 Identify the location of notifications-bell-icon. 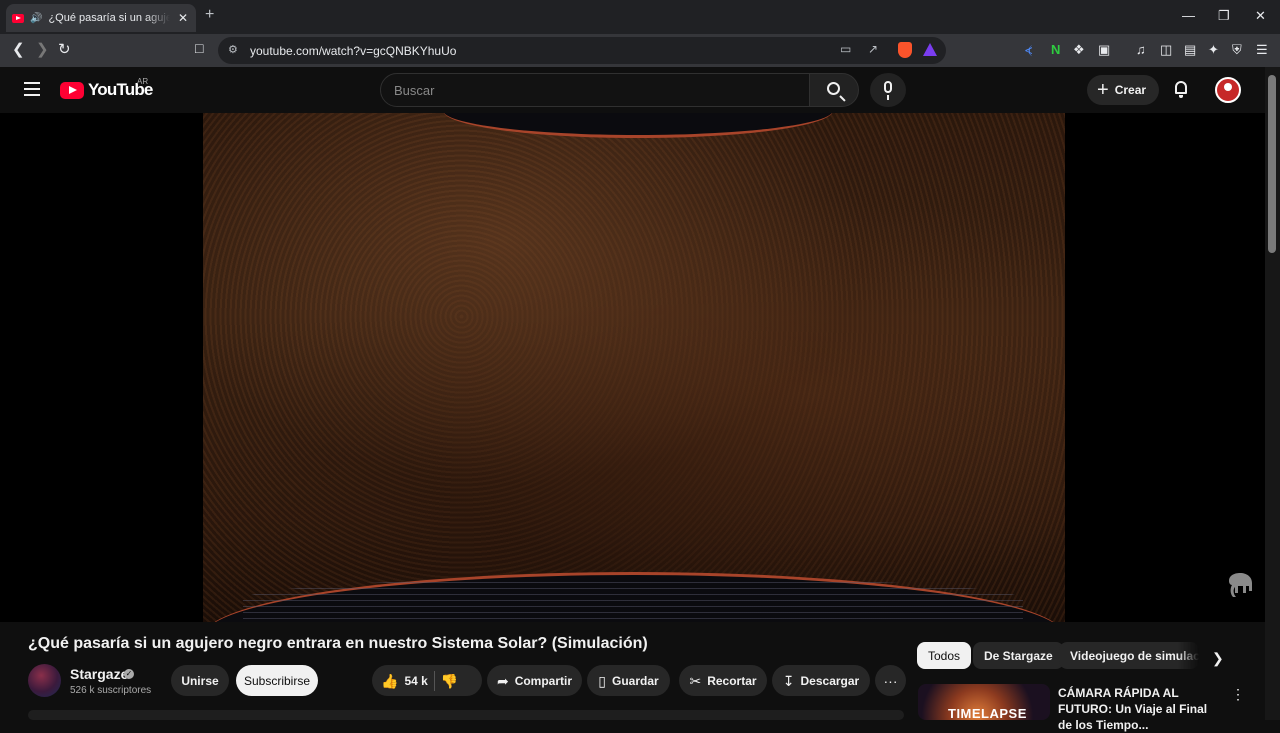
(1181, 89).